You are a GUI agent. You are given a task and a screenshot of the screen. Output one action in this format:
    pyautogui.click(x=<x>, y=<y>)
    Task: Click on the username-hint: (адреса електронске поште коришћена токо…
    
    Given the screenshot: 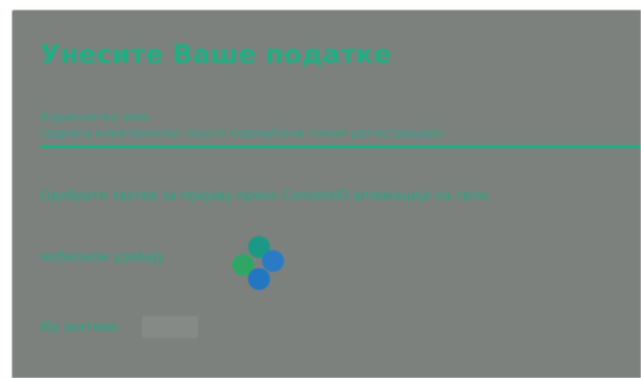 What is the action you would take?
    pyautogui.click(x=242, y=132)
    